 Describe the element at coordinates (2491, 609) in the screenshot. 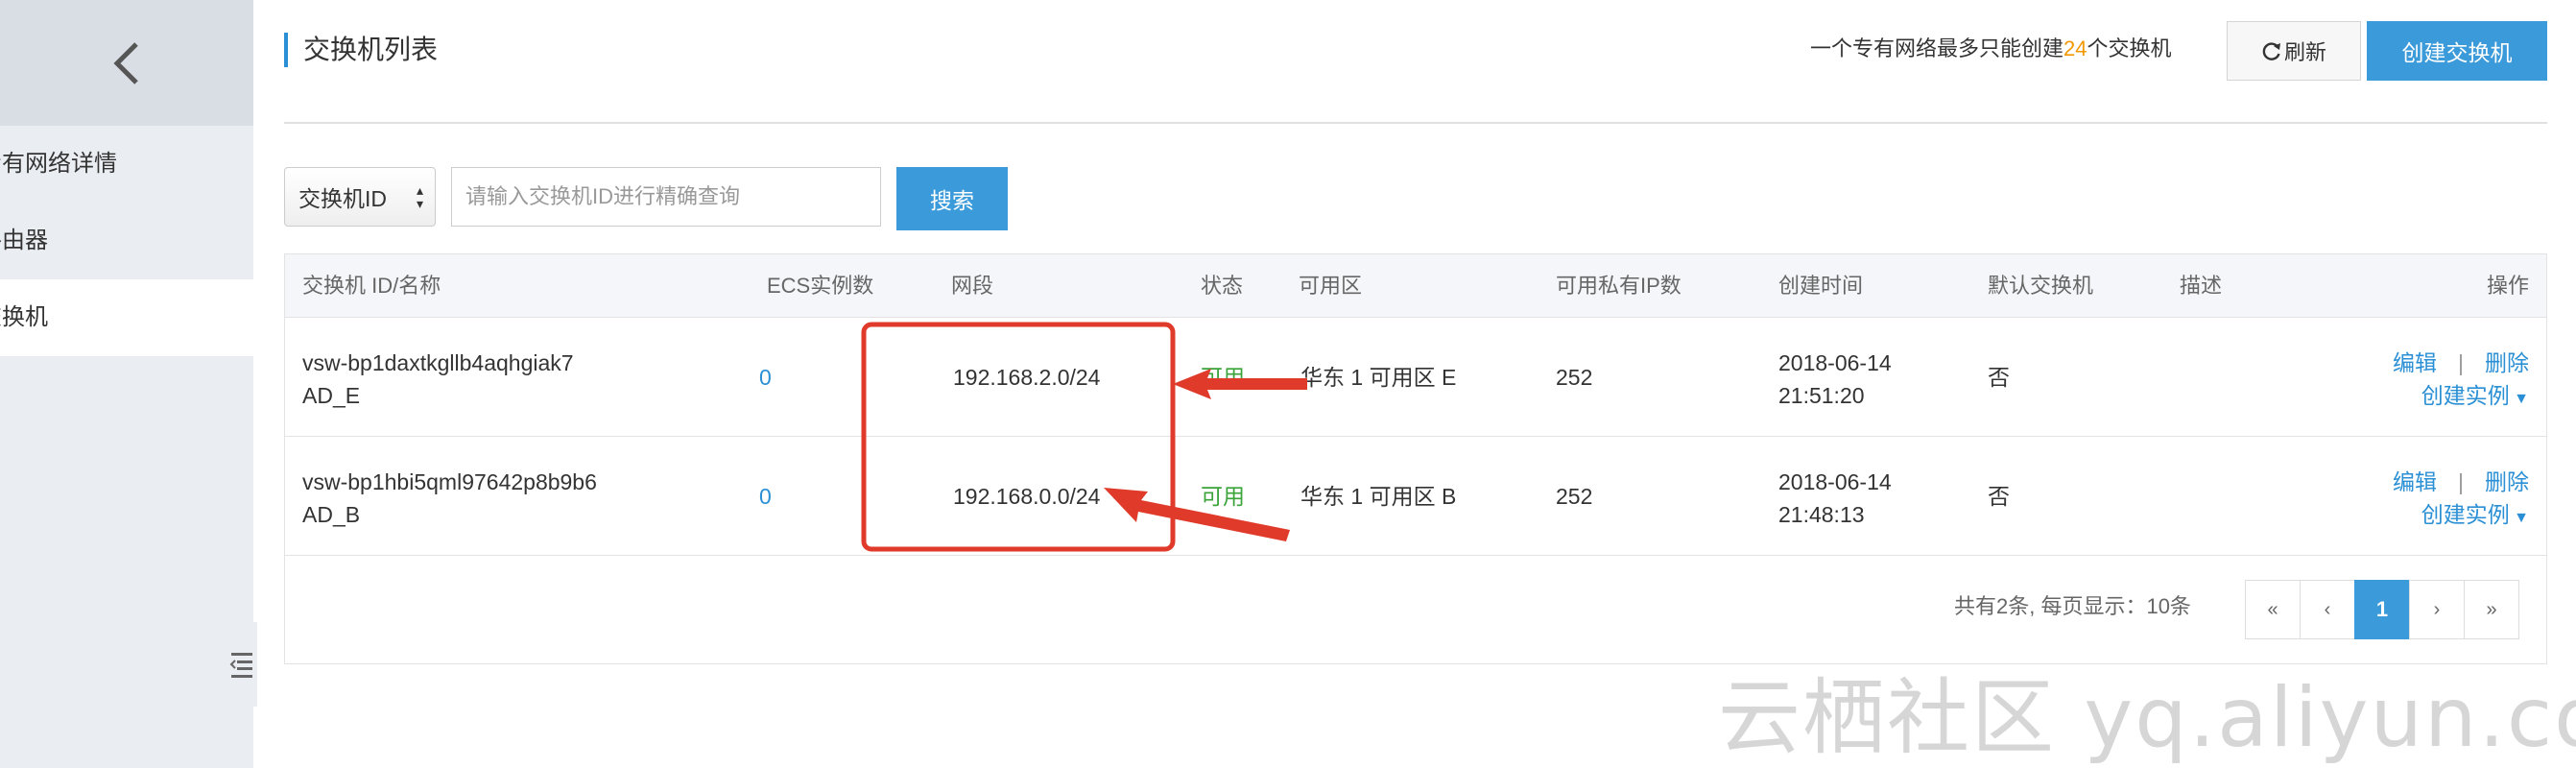

I see `last-page-button: »` at that location.